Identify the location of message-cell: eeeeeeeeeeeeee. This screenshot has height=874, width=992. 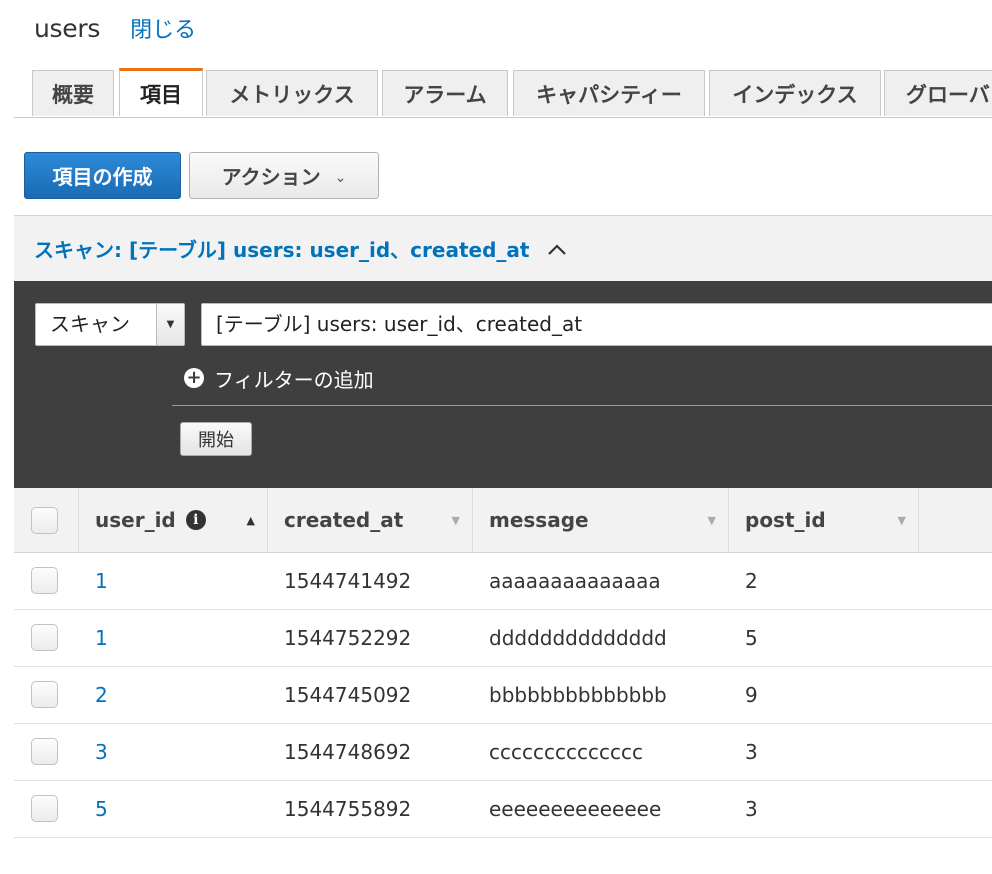
(575, 809).